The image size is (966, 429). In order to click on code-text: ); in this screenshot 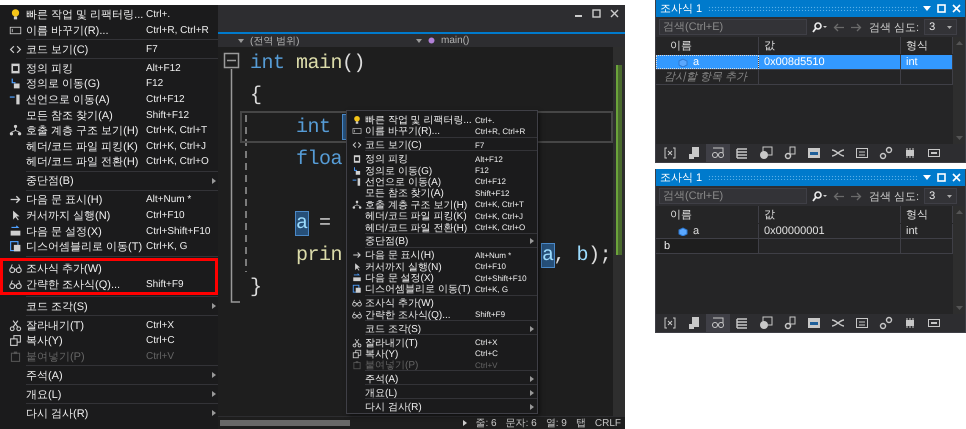, I will do `click(600, 255)`.